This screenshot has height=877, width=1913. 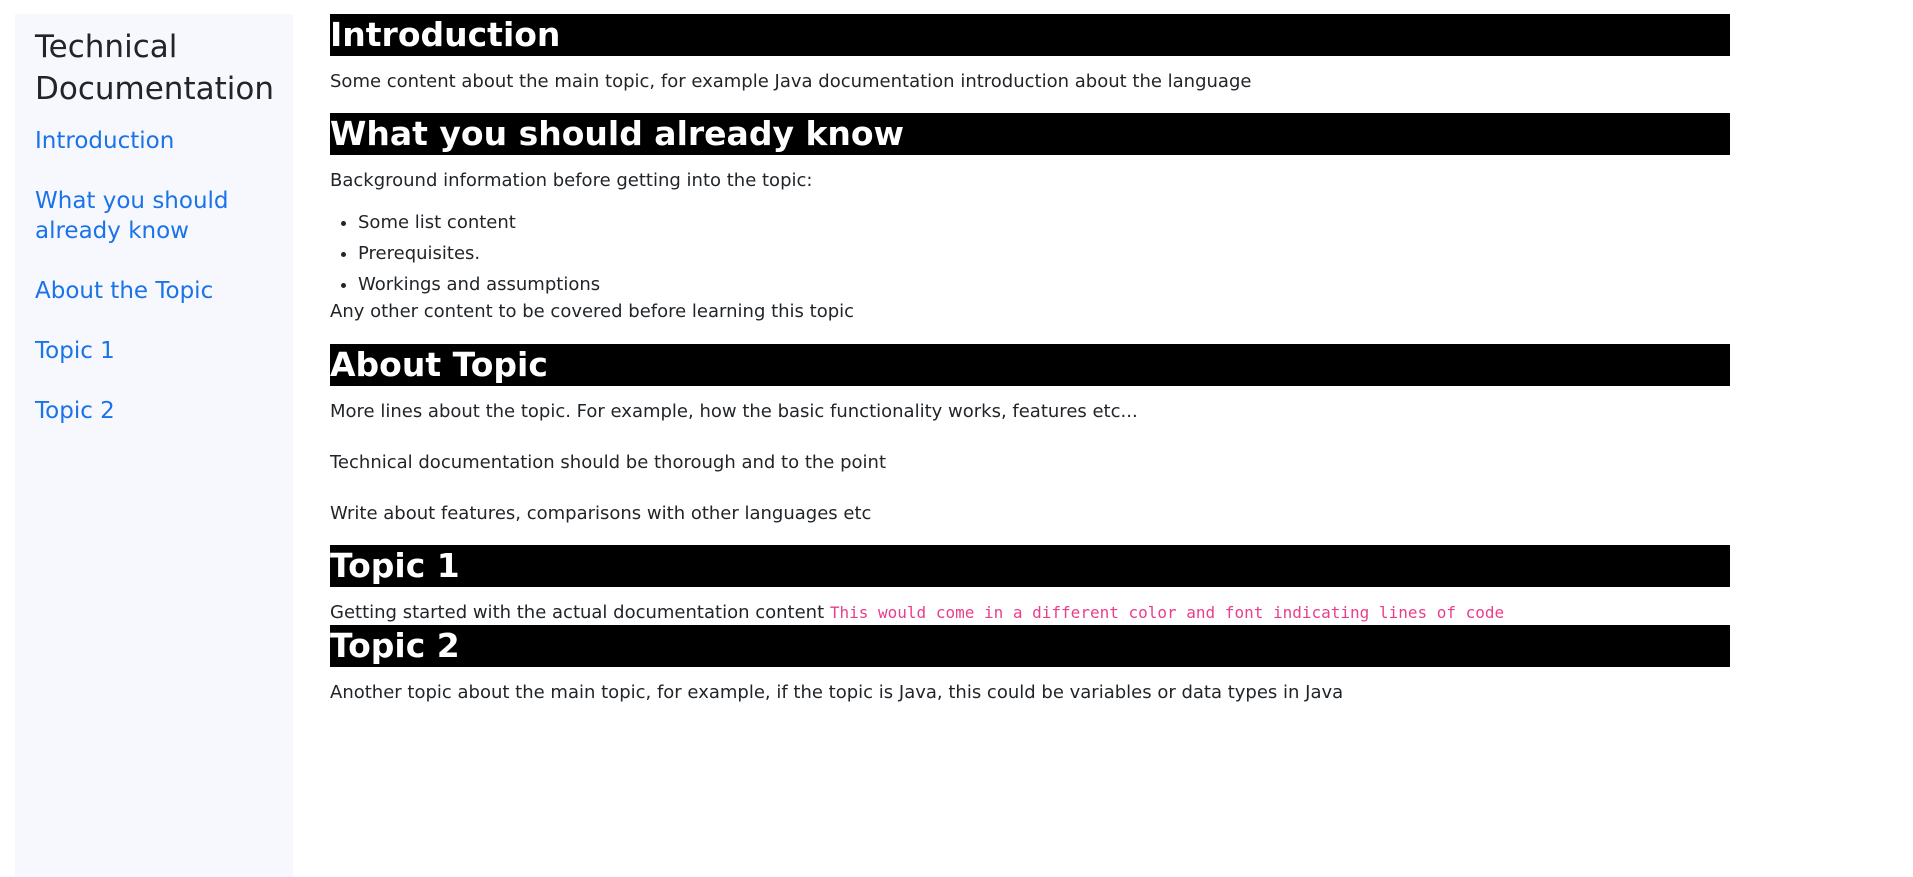 I want to click on sidebar-title: Technical Documentation, so click(x=154, y=68).